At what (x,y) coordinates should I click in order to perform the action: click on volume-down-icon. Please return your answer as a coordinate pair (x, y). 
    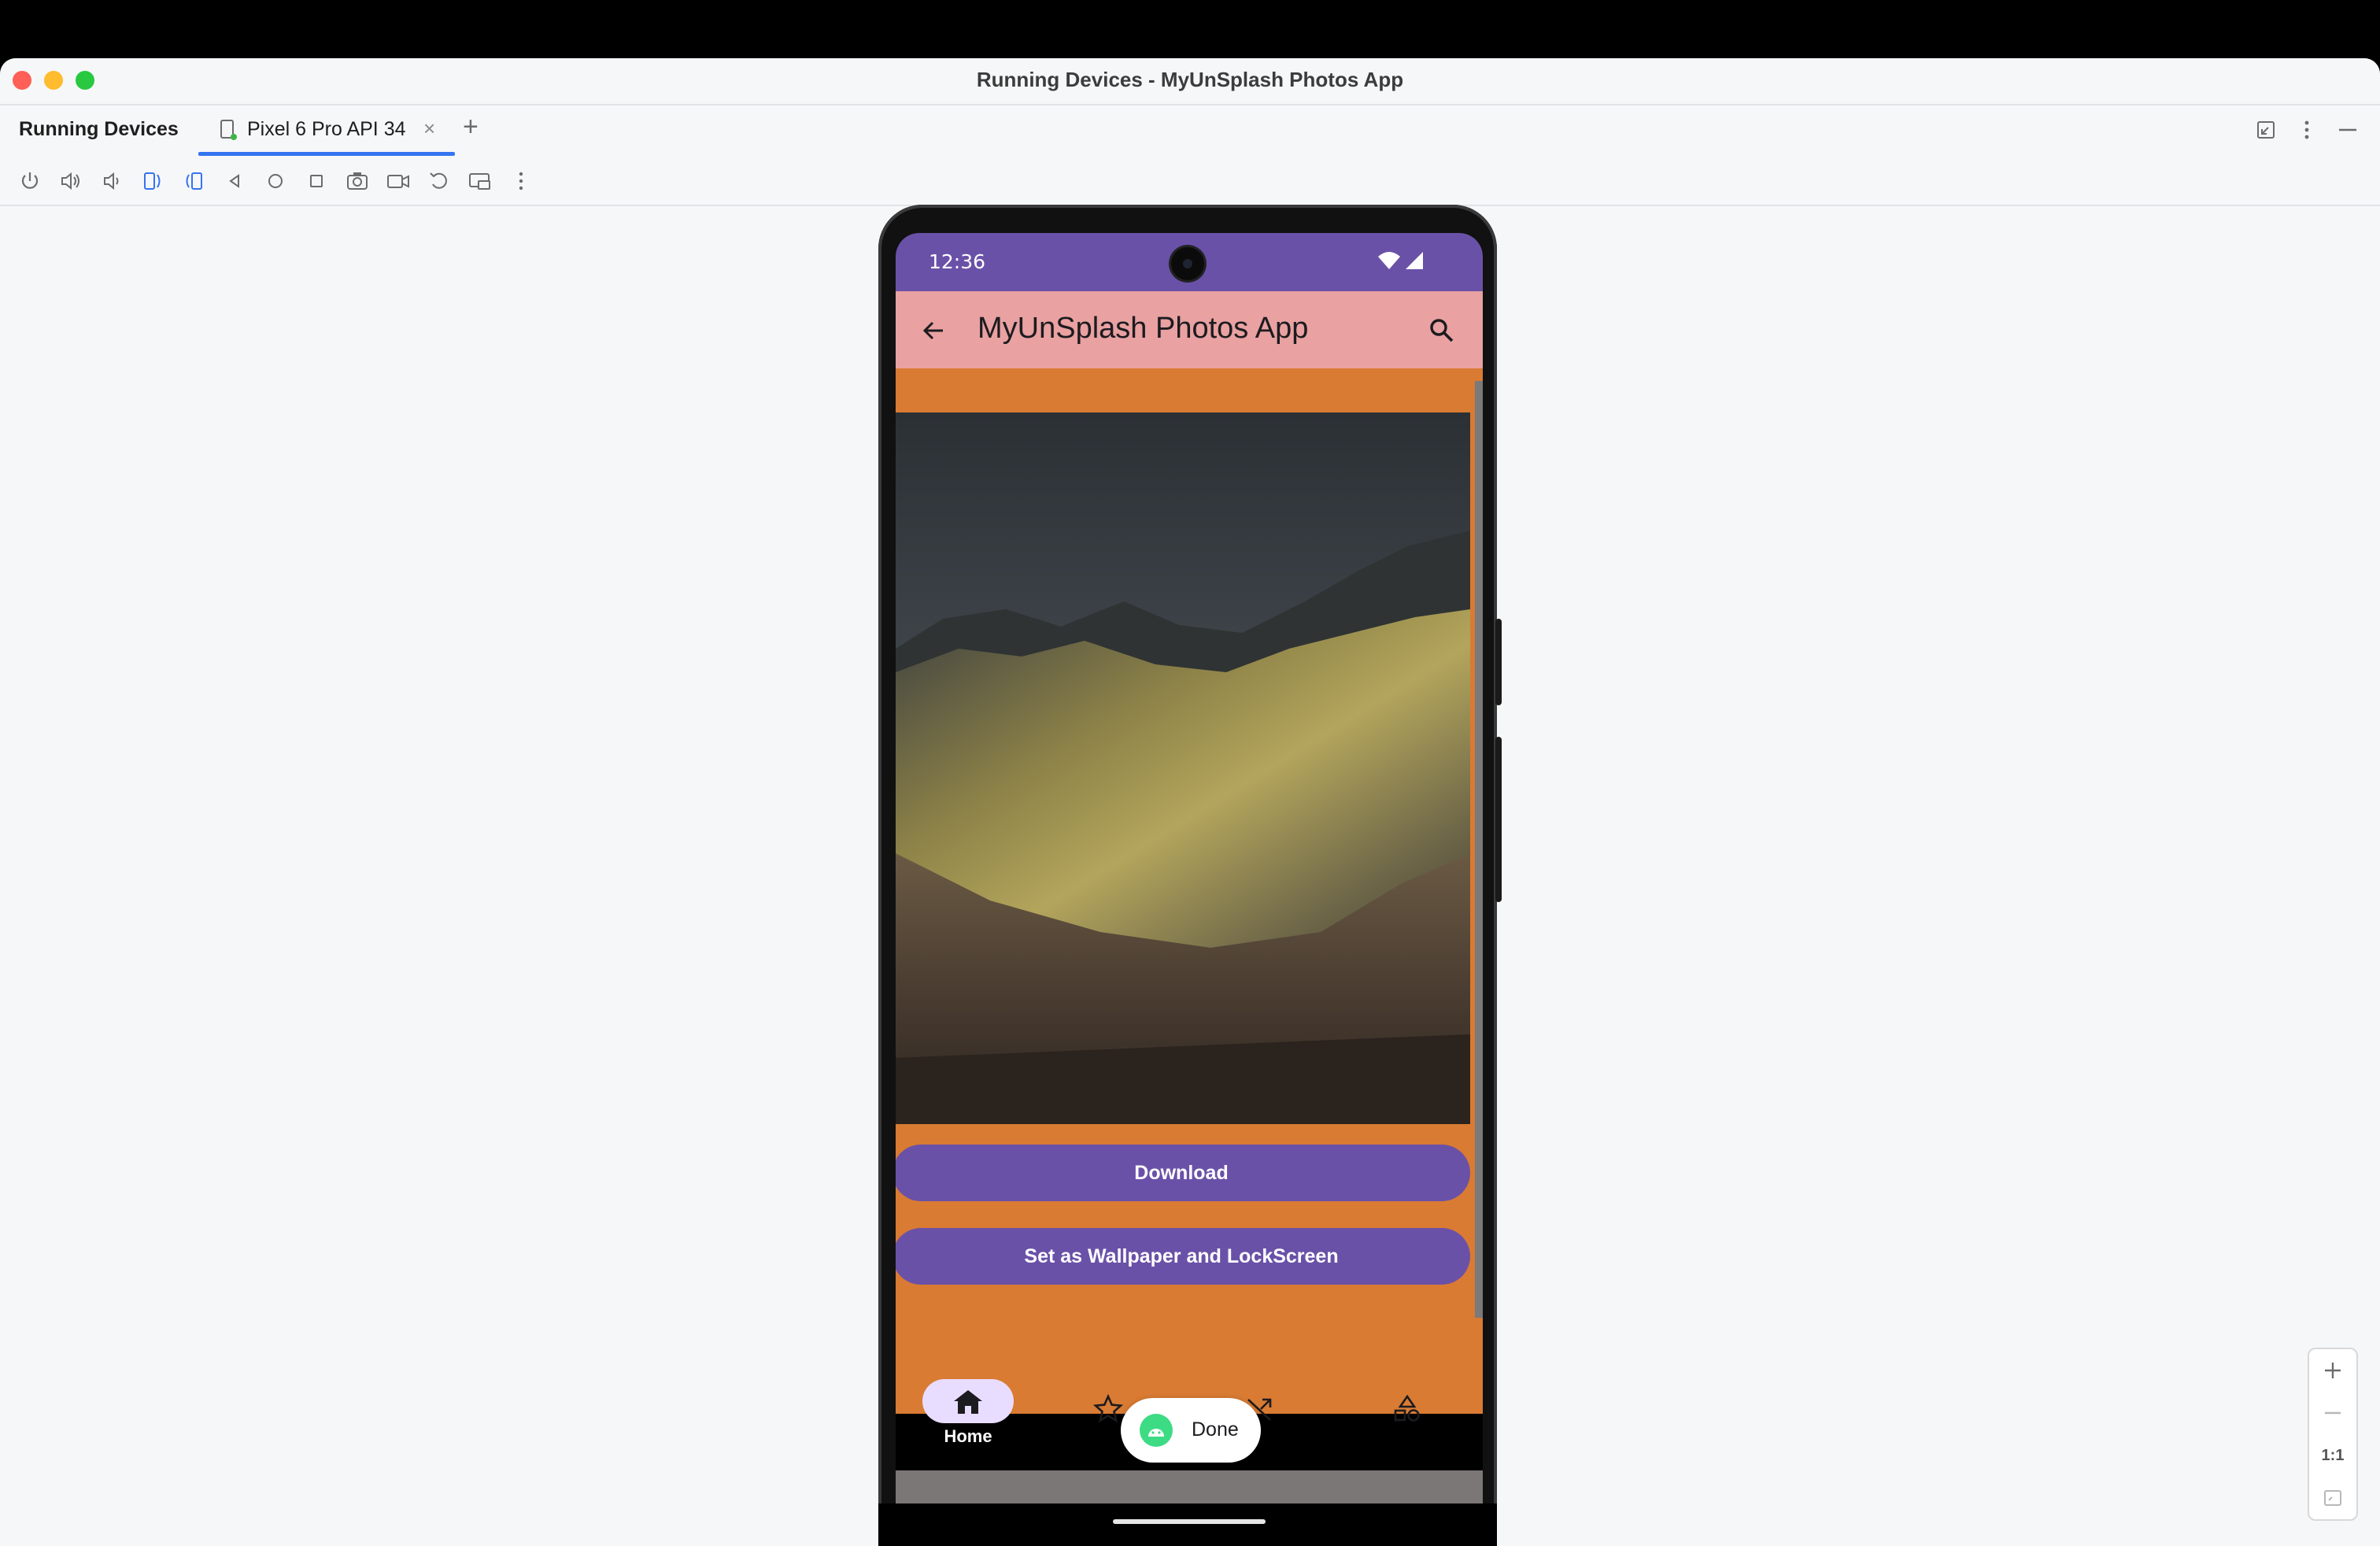
    Looking at the image, I should click on (111, 181).